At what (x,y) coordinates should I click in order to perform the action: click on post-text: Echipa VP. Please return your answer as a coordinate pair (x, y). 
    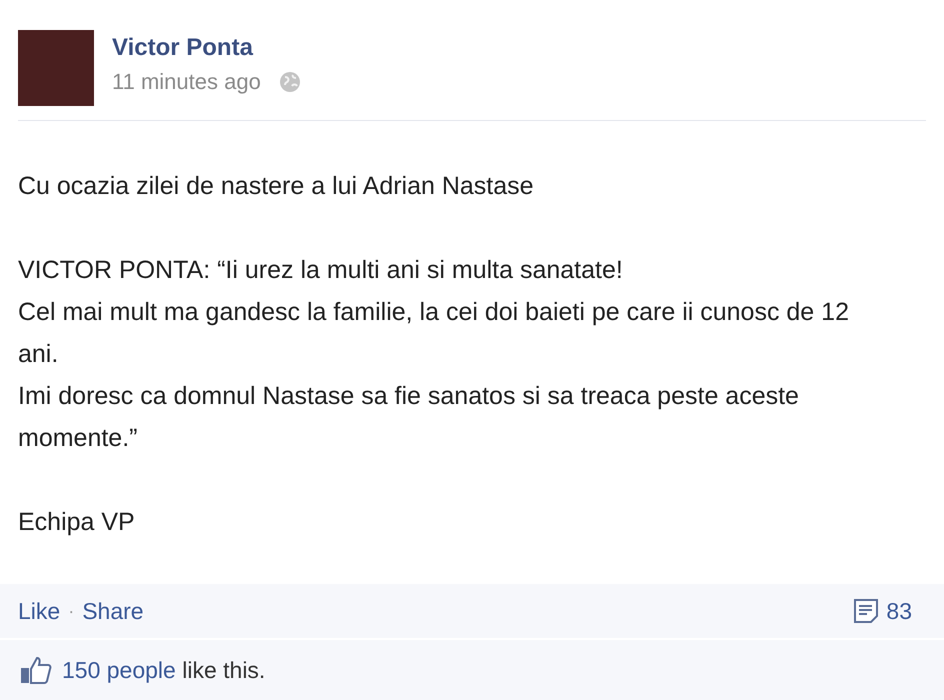
    Looking at the image, I should click on (77, 522).